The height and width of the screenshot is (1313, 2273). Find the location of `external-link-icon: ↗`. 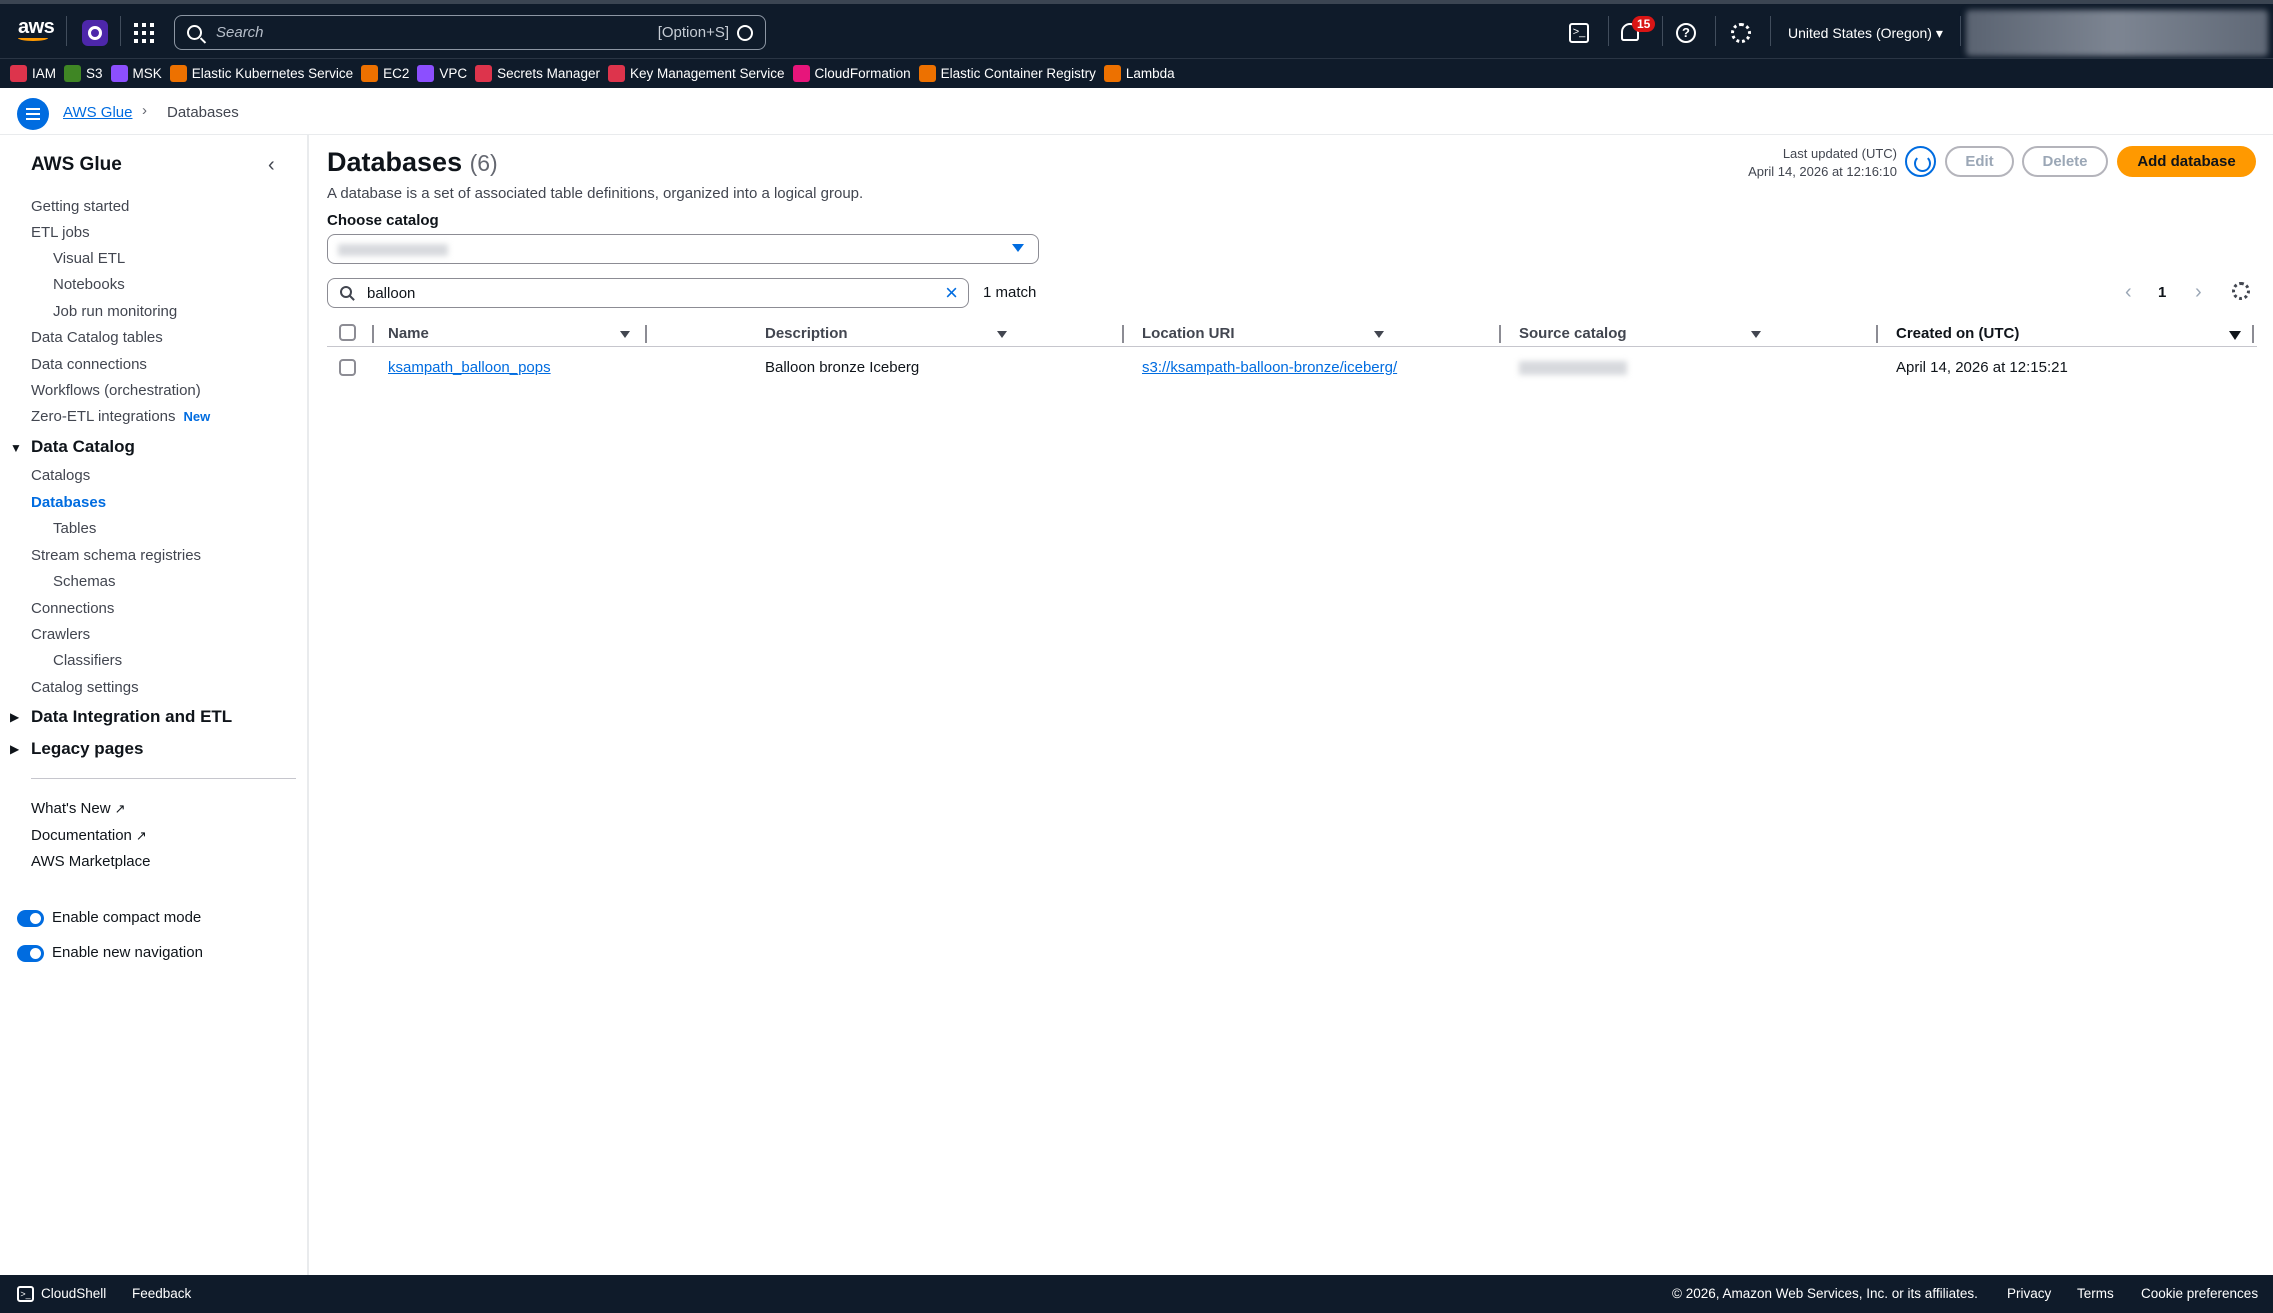

external-link-icon: ↗ is located at coordinates (141, 835).